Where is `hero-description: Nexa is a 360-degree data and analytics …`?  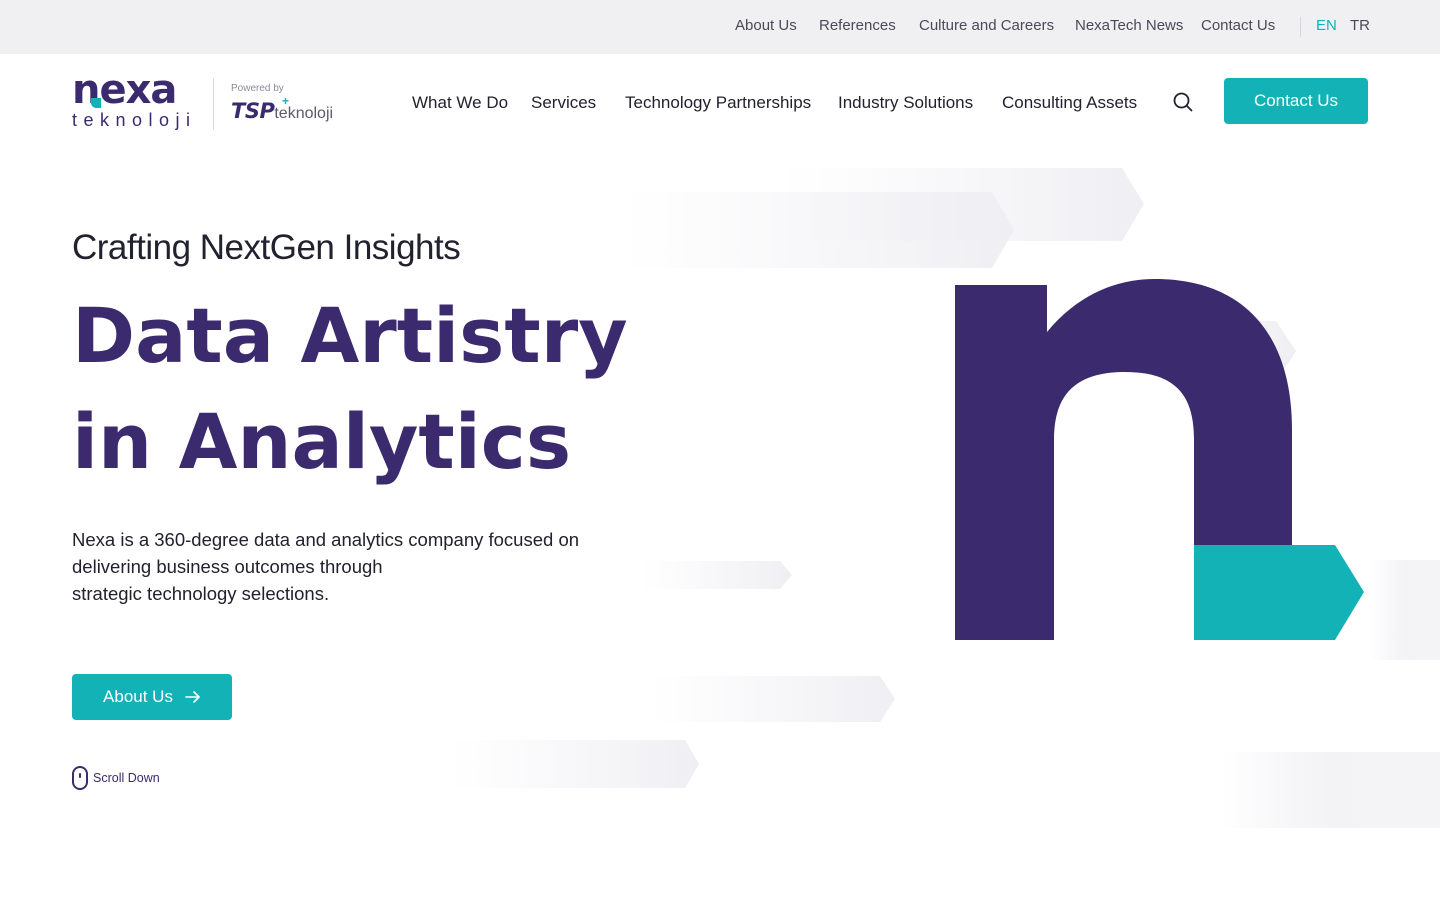
hero-description: Nexa is a 360-degree data and analytics … is located at coordinates (342, 566).